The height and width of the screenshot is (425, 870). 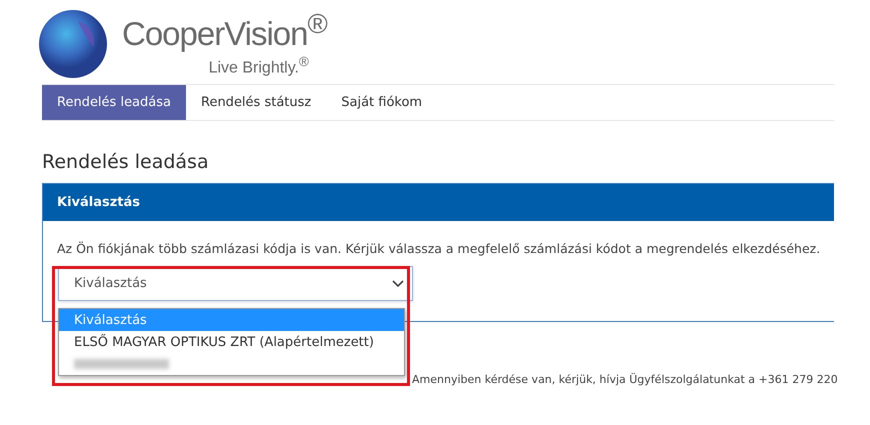 What do you see at coordinates (625, 379) in the screenshot?
I see `help-text: Amennyiben kérdése van, kérjük, hívja Ügyfélszolgálatunkat a +361 279 220` at bounding box center [625, 379].